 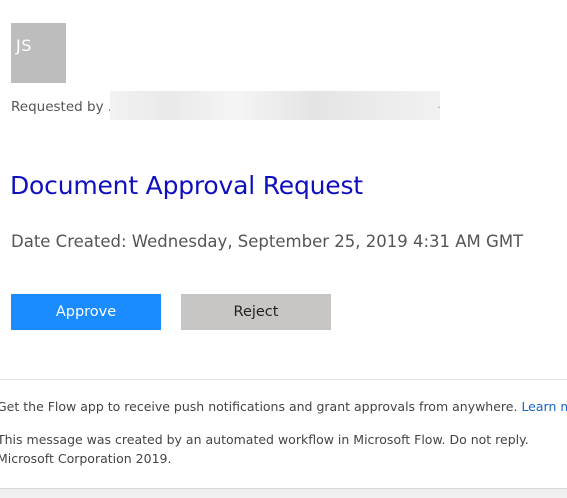 What do you see at coordinates (186, 185) in the screenshot?
I see `request-title: Document Approval Request` at bounding box center [186, 185].